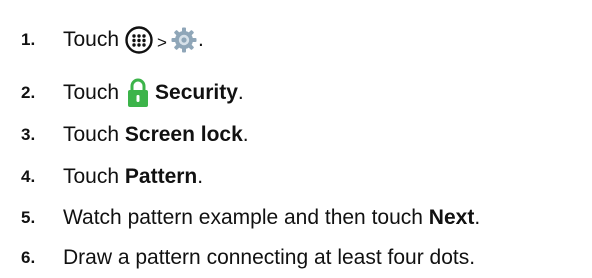 This screenshot has height=278, width=592. I want to click on screen-lock-label: Screen lock, so click(183, 134).